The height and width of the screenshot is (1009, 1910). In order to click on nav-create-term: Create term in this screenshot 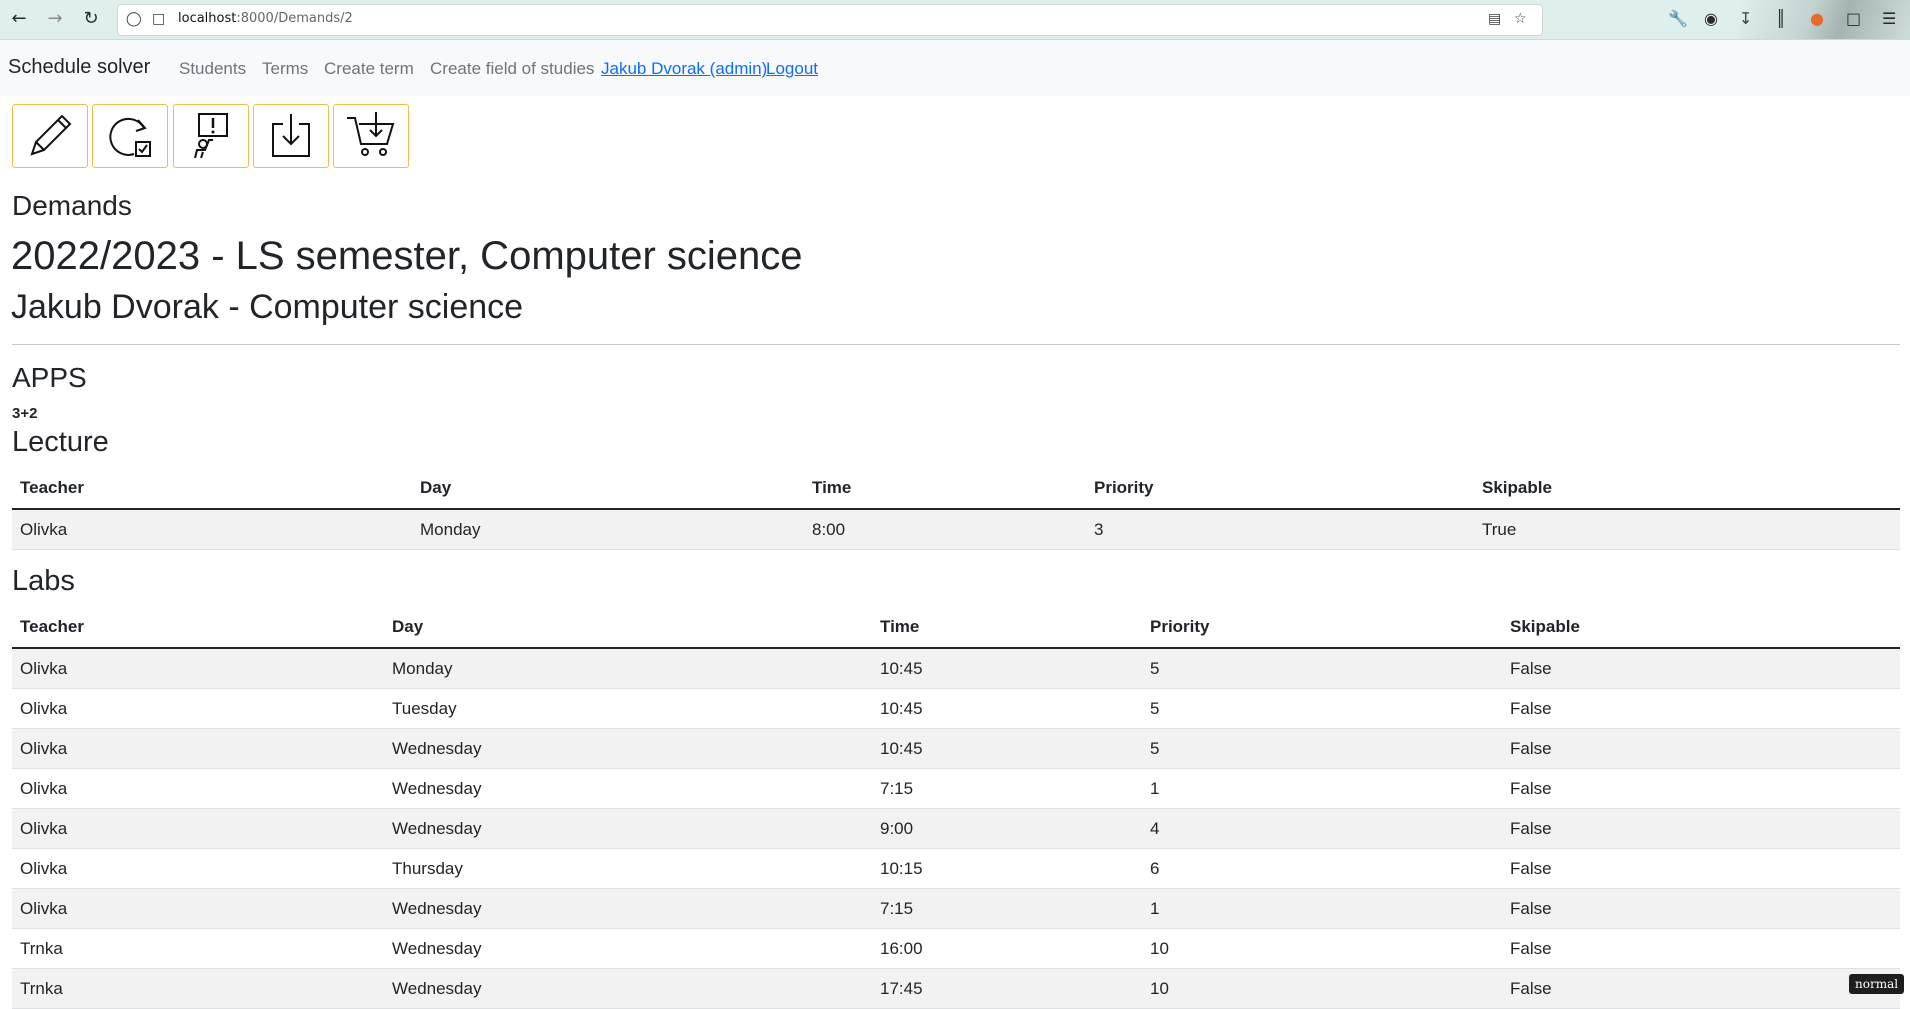, I will do `click(369, 69)`.